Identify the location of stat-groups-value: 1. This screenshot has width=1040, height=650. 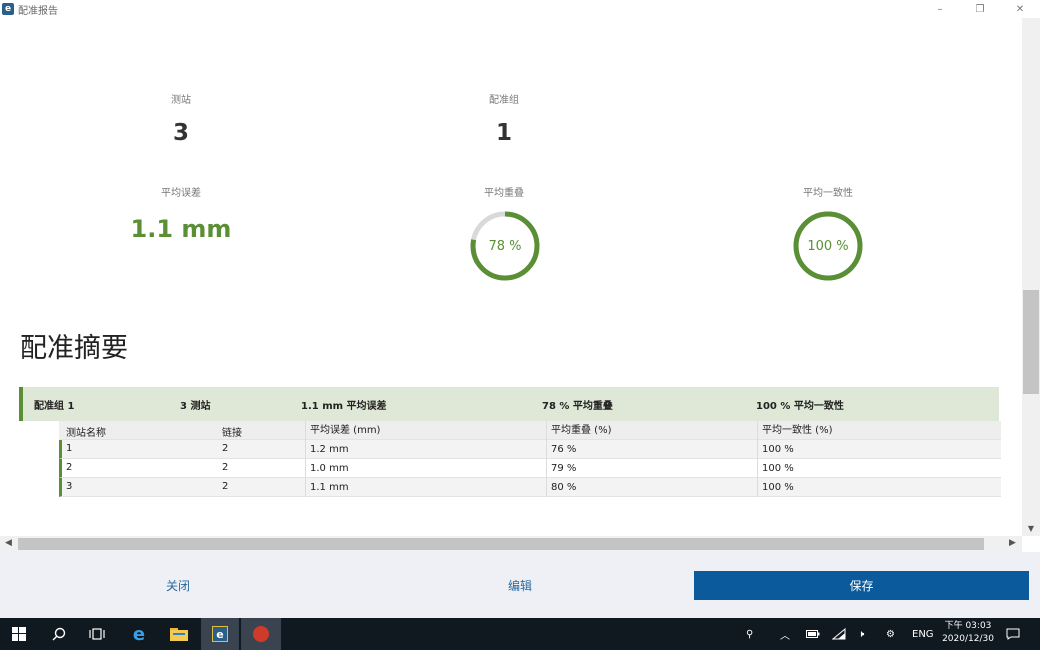
(503, 133).